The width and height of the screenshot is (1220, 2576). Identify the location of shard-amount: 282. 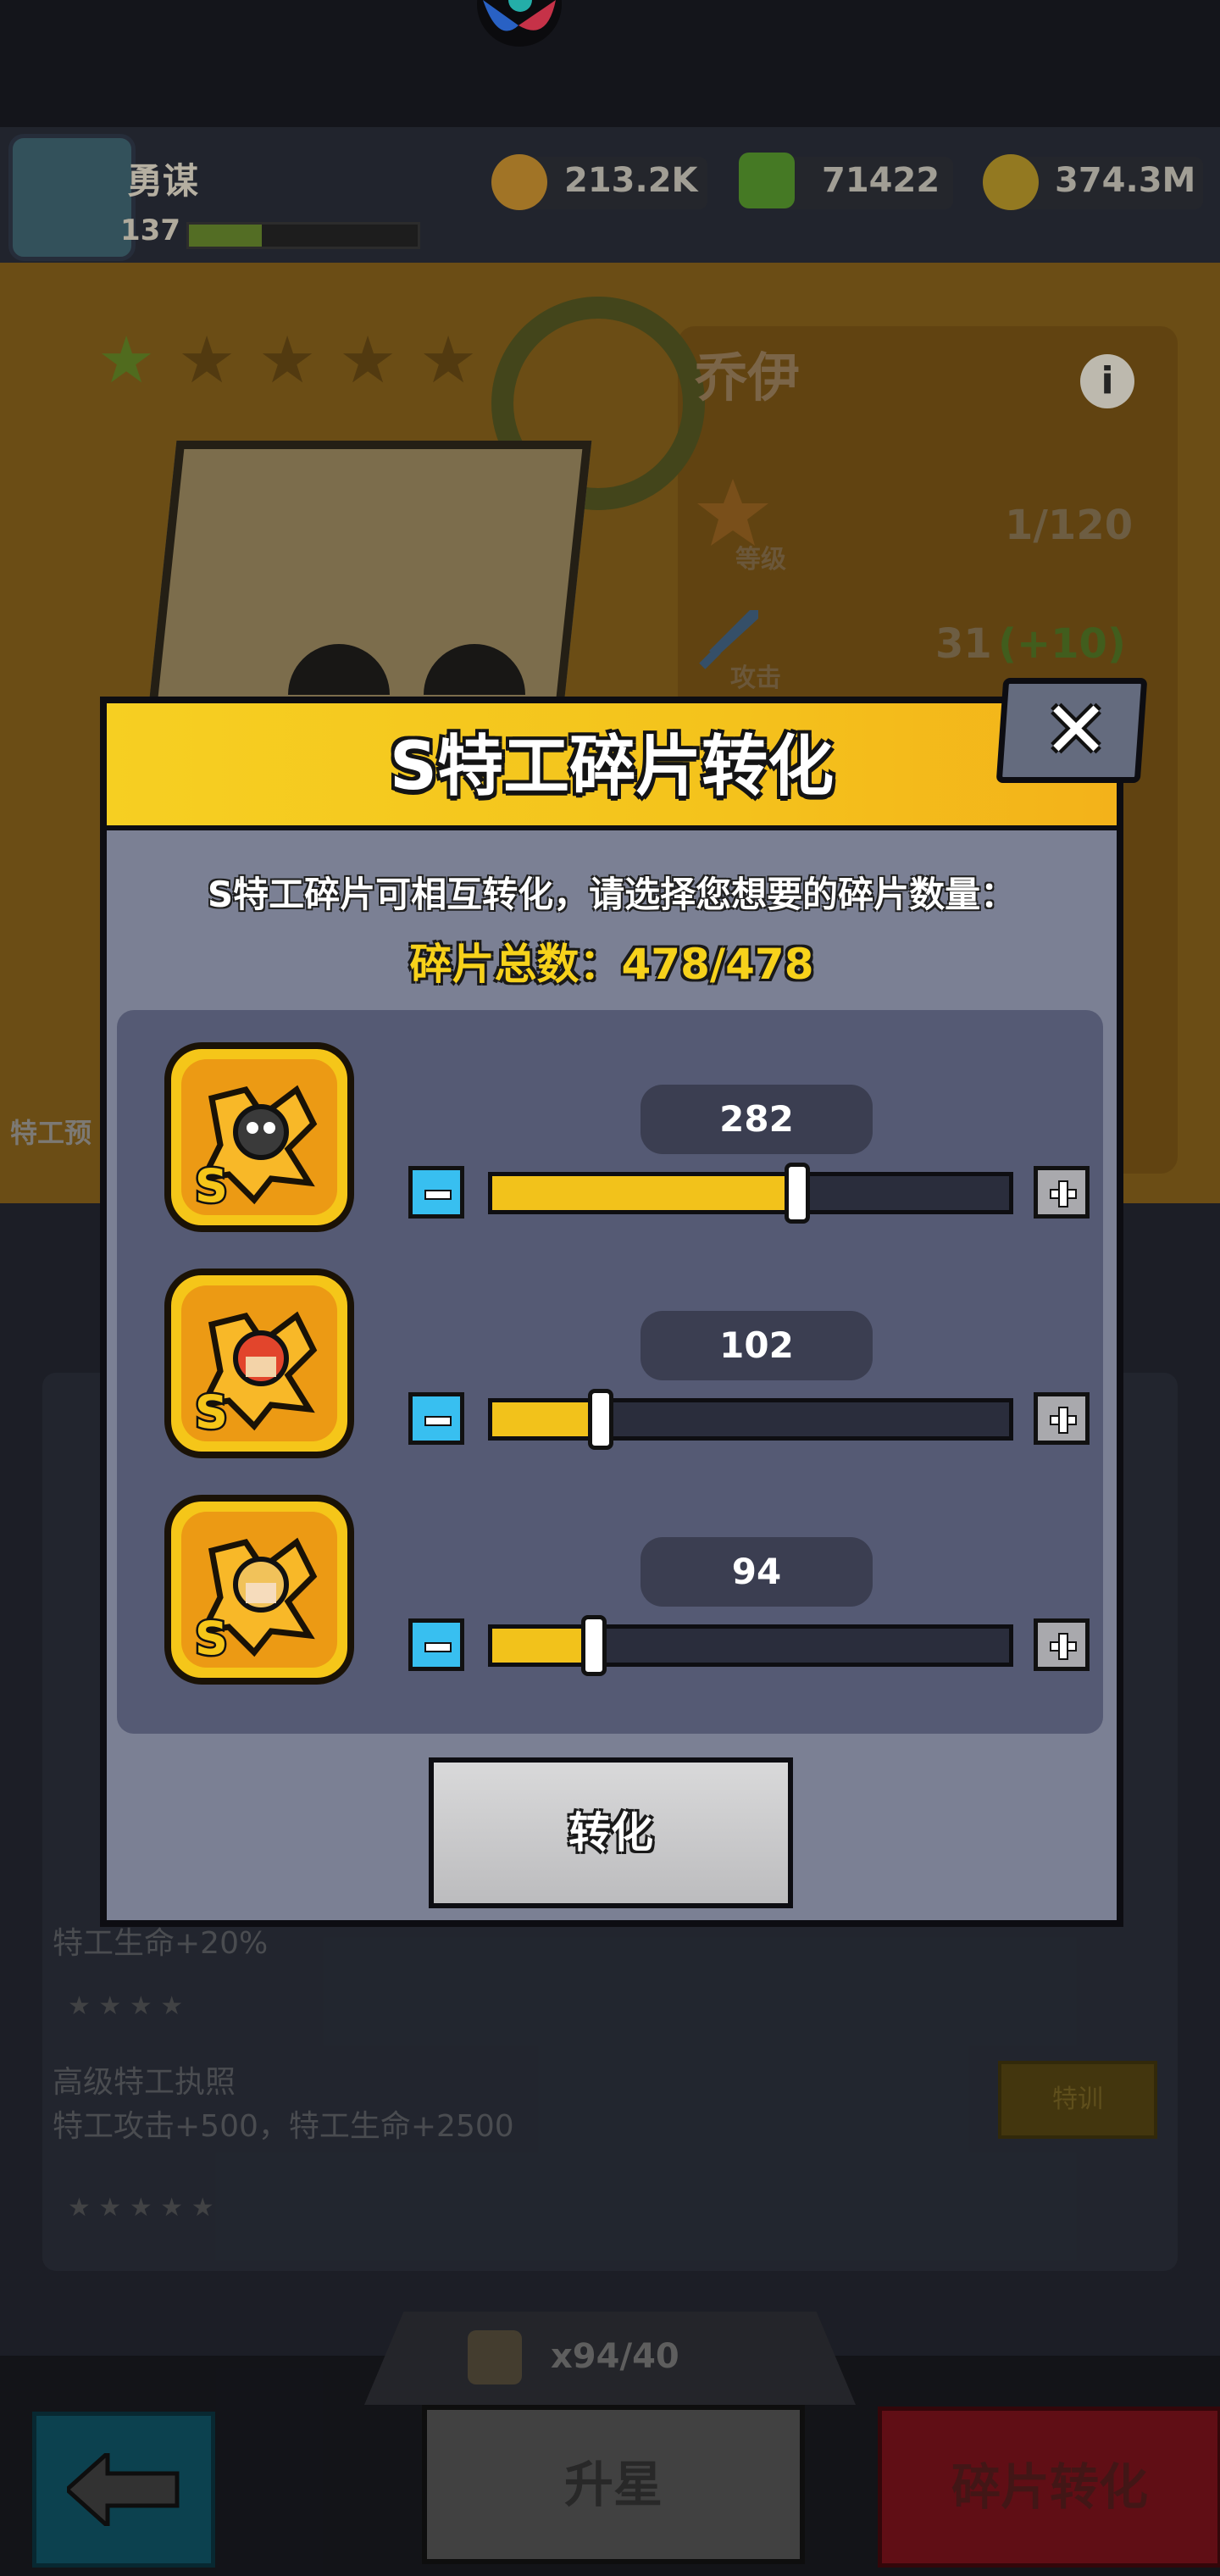
(756, 1119).